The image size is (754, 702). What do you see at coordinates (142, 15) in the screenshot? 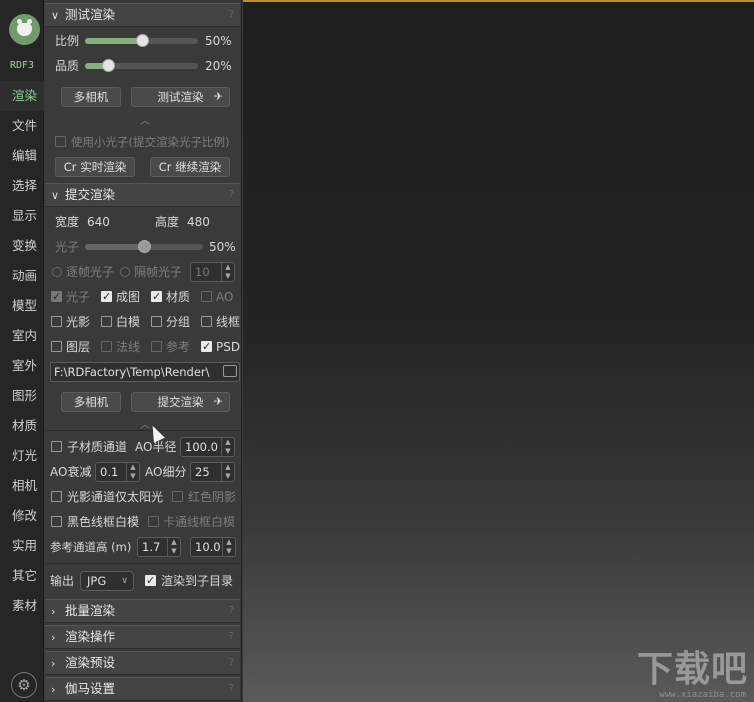
I see `section-header-test-render: ∨ 测试渲染 ?` at bounding box center [142, 15].